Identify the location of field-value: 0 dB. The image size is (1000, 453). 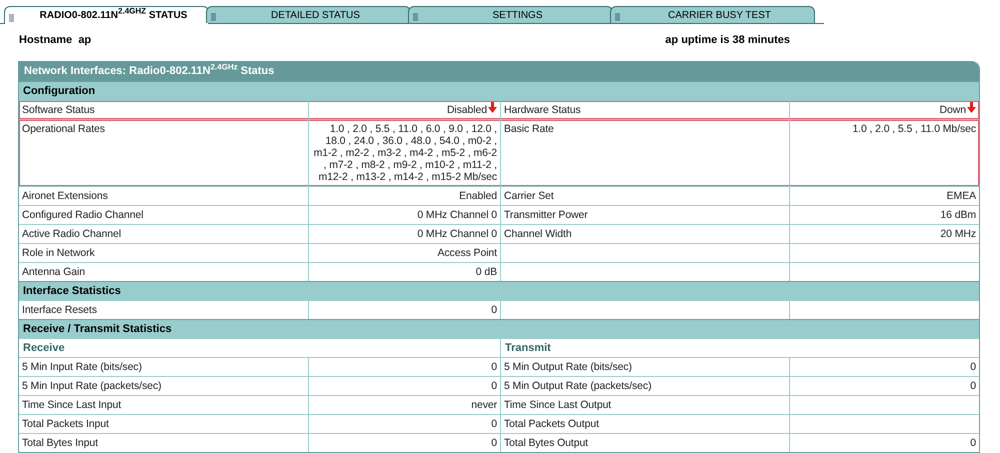
(486, 272).